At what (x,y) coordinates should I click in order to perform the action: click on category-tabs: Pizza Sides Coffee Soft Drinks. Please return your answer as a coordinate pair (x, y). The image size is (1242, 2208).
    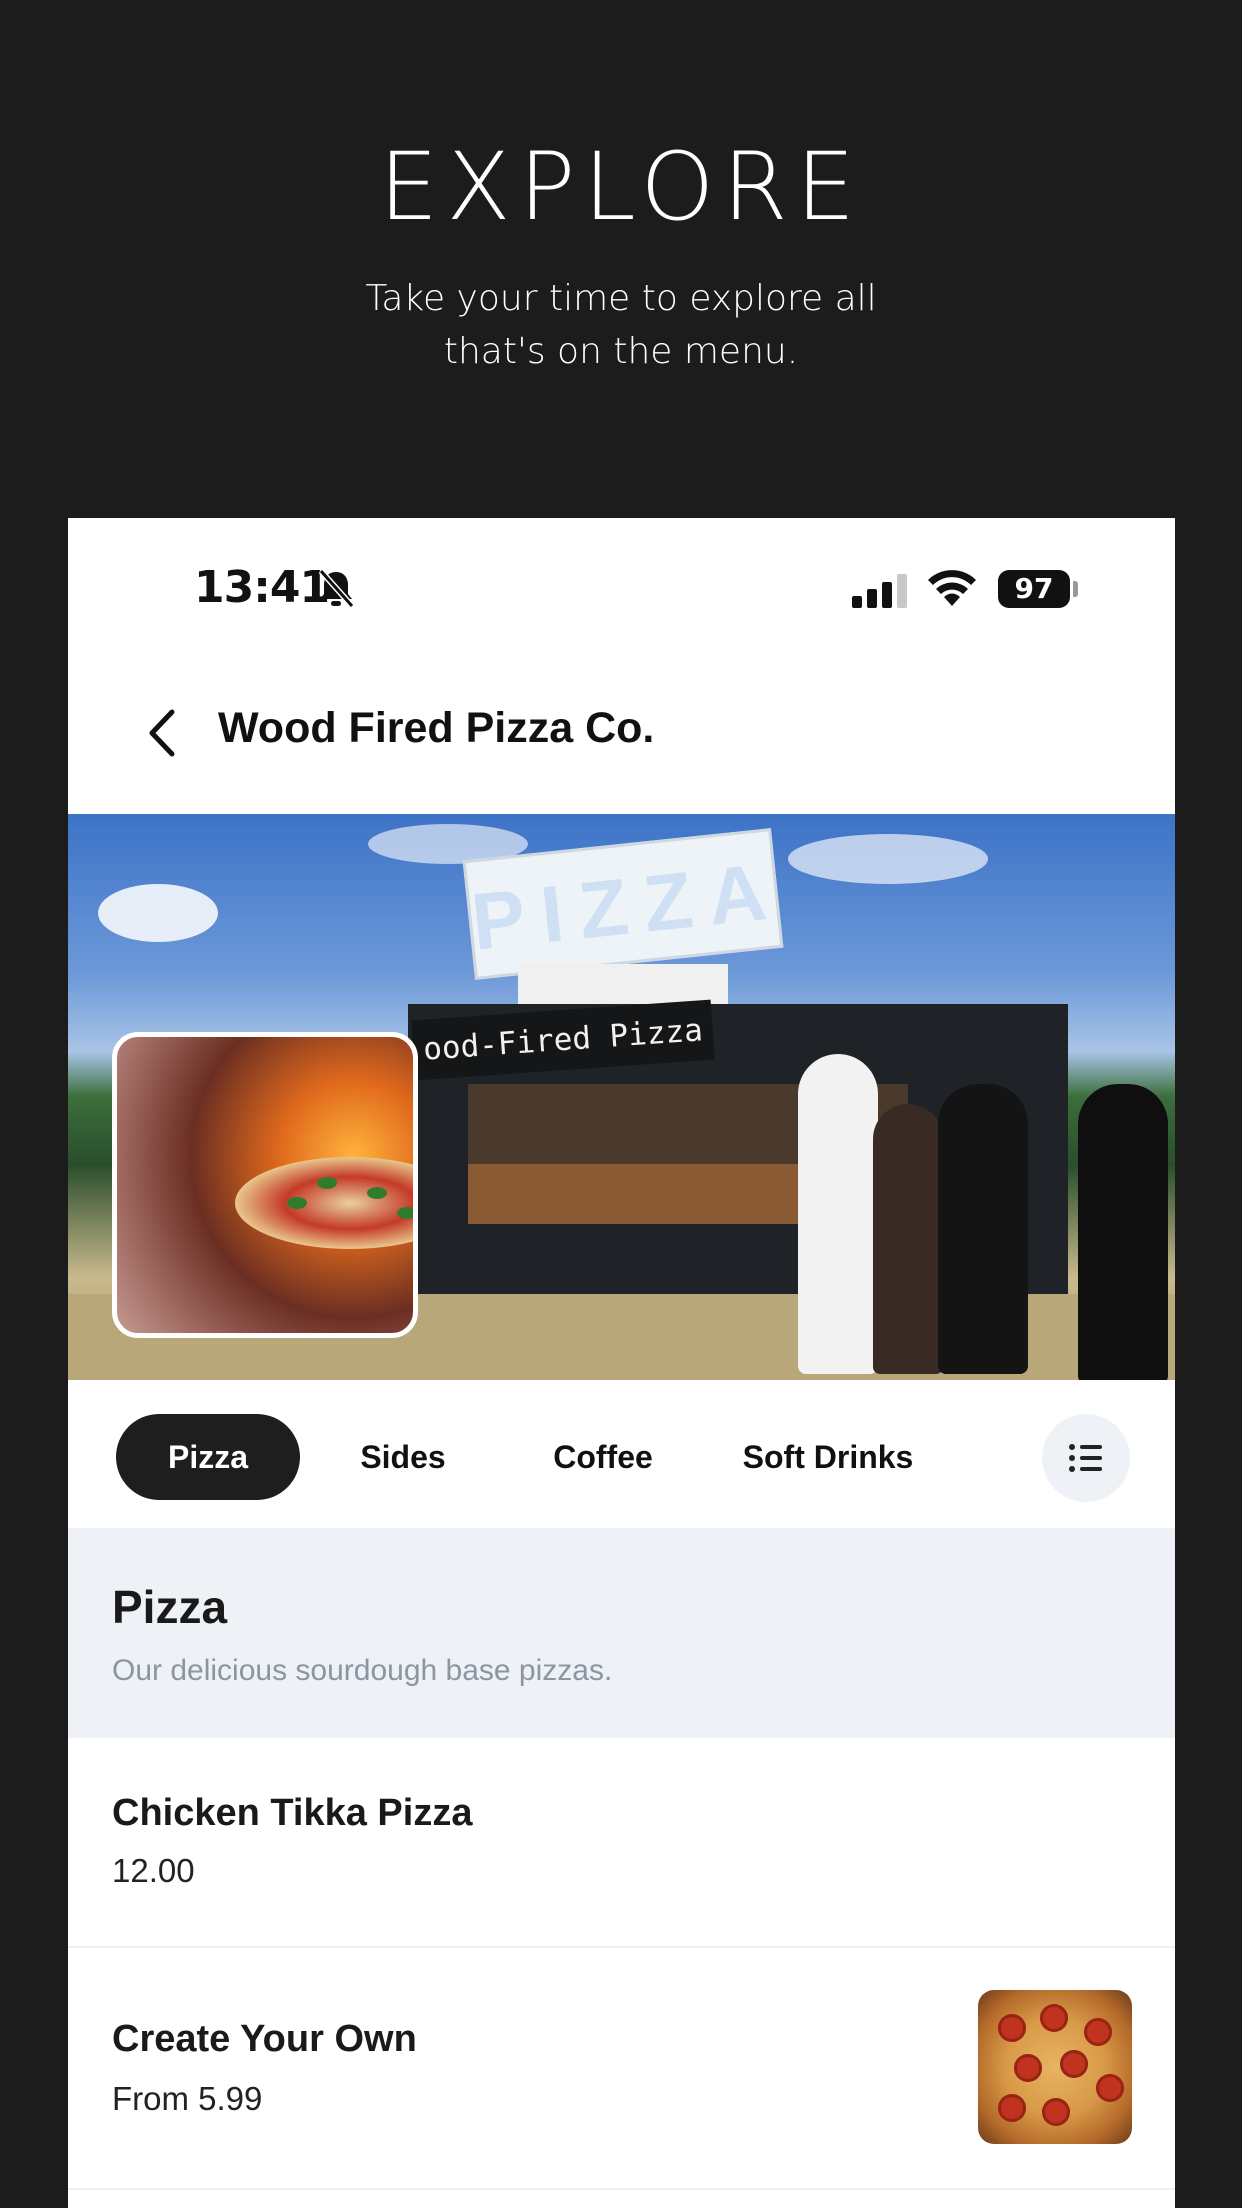
    Looking at the image, I should click on (621, 1455).